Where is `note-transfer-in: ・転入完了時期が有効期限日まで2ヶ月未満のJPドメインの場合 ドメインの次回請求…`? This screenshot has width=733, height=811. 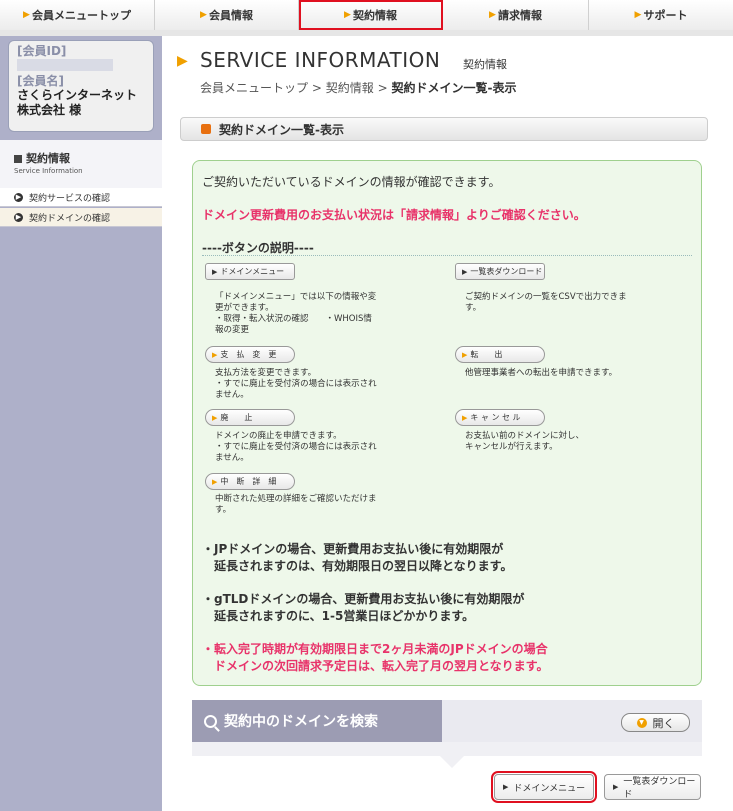
note-transfer-in: ・転入完了時期が有効期限日まで2ヶ月未満のJPドメインの場合 ドメインの次回請求… is located at coordinates (375, 658).